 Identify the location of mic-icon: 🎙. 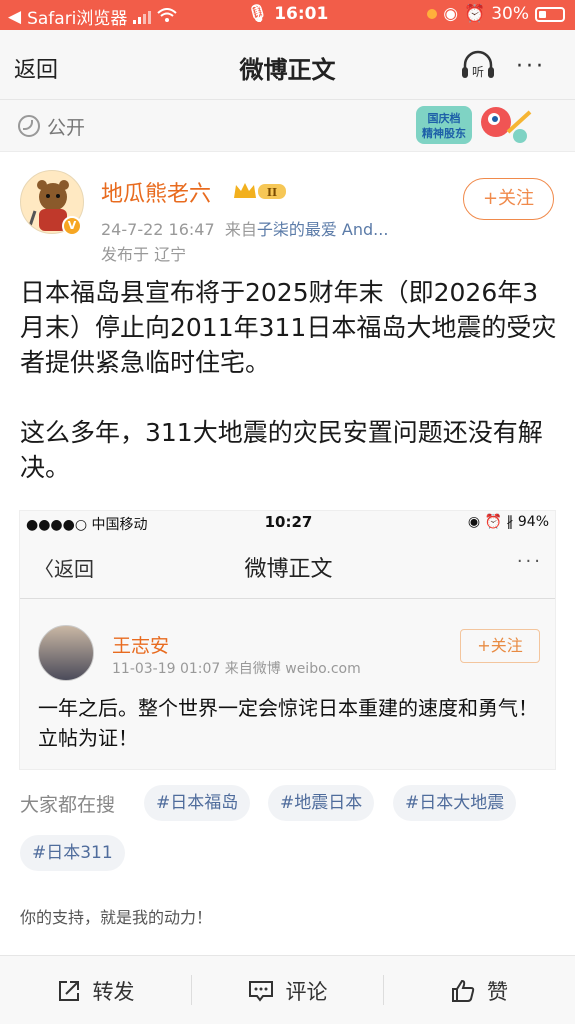
(257, 14).